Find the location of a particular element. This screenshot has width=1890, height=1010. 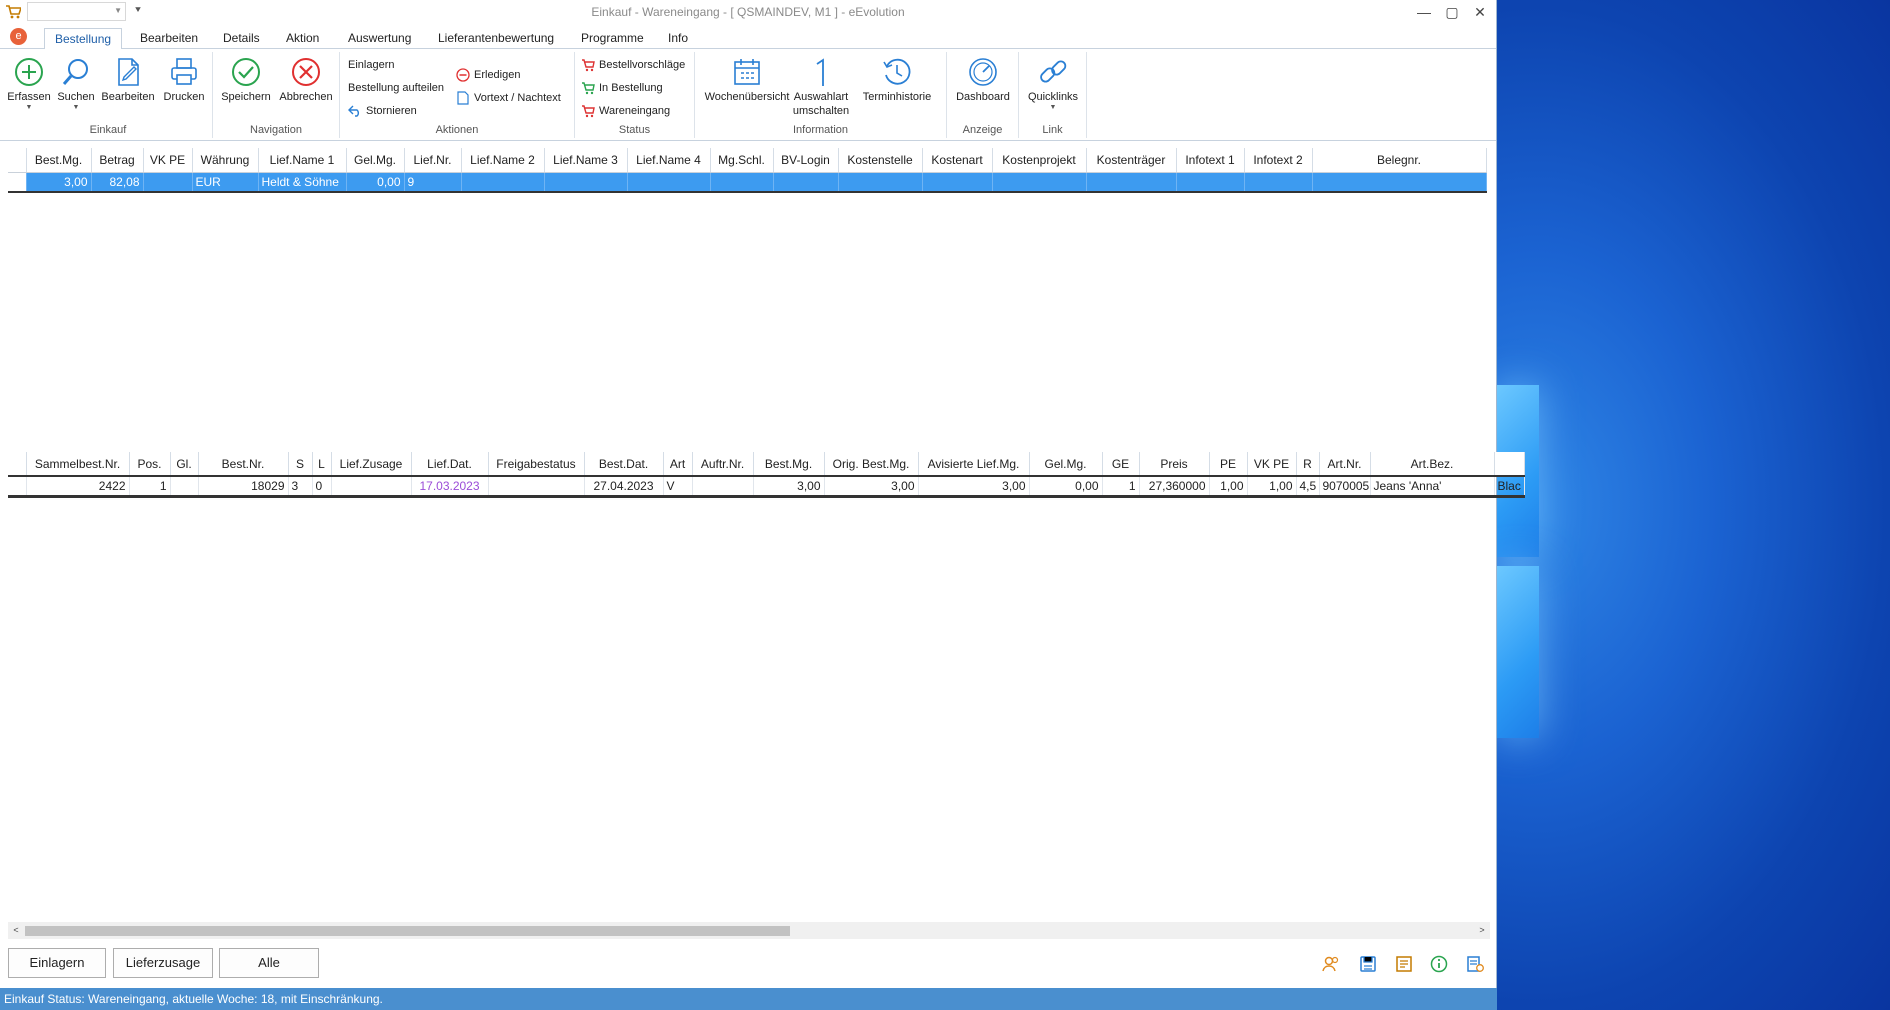

table-cell: 27.04.2023 is located at coordinates (624, 485).